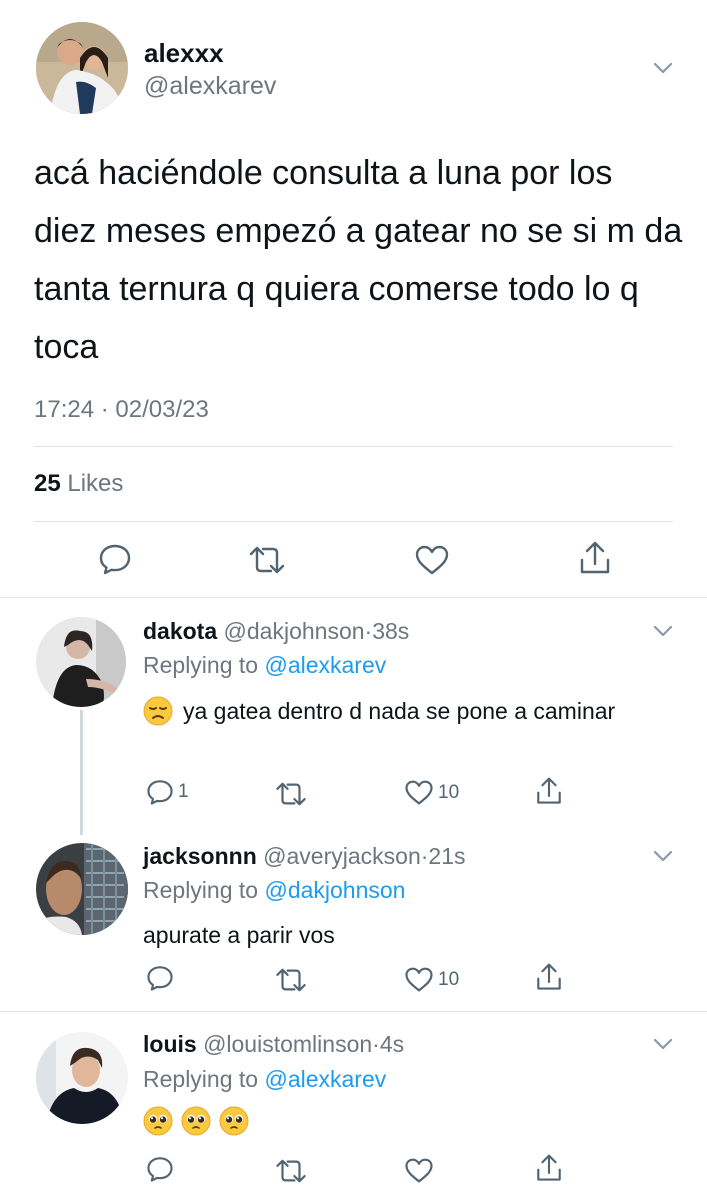 This screenshot has height=1200, width=707. Describe the element at coordinates (170, 1044) in the screenshot. I see `reply-author-name: louis` at that location.